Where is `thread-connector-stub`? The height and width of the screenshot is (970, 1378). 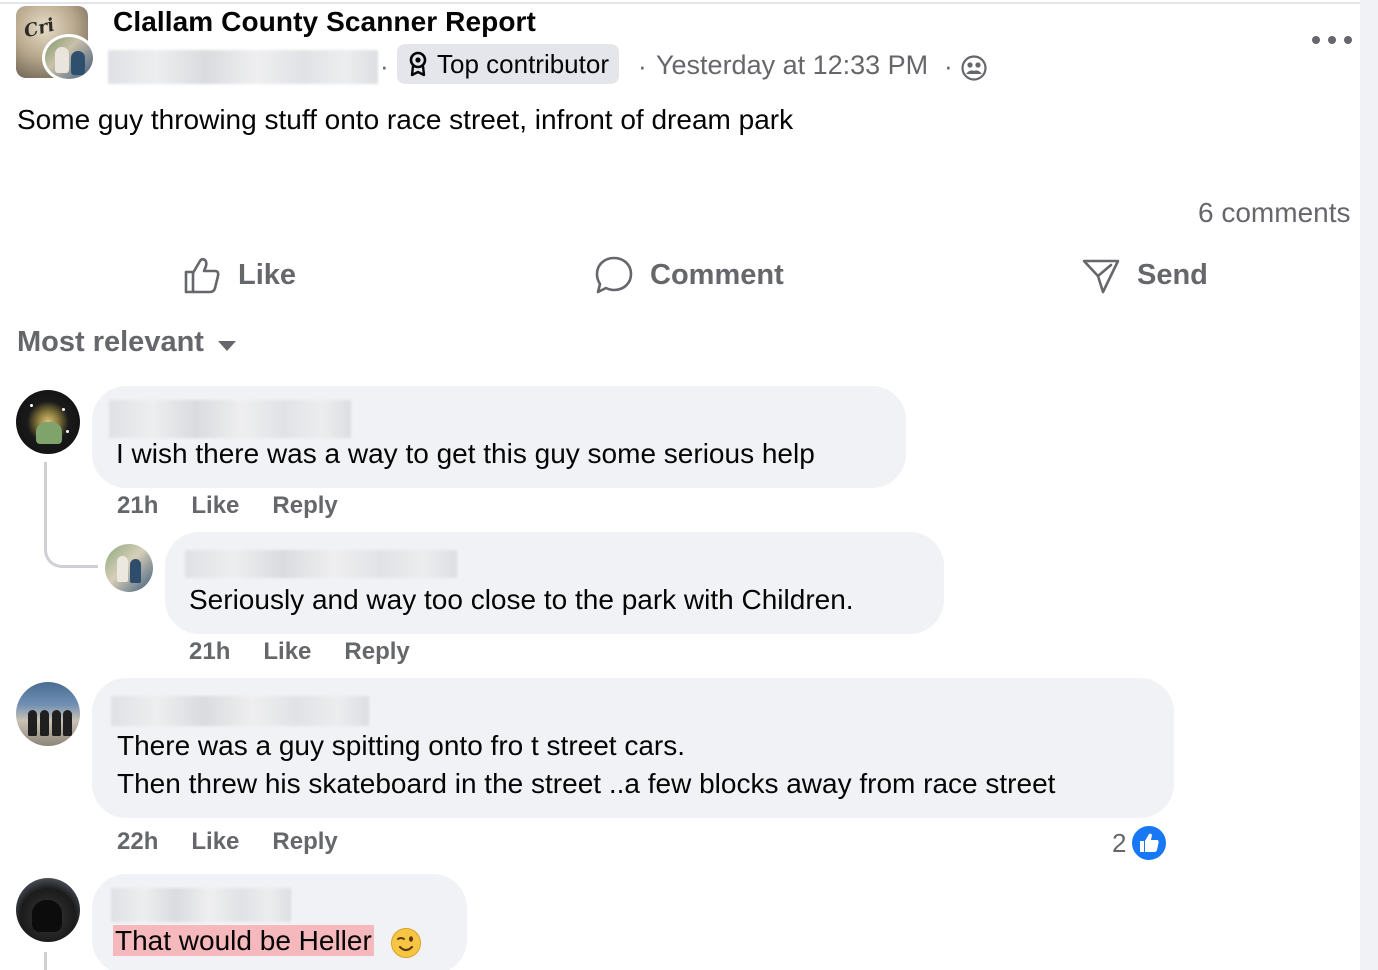
thread-connector-stub is located at coordinates (45, 961).